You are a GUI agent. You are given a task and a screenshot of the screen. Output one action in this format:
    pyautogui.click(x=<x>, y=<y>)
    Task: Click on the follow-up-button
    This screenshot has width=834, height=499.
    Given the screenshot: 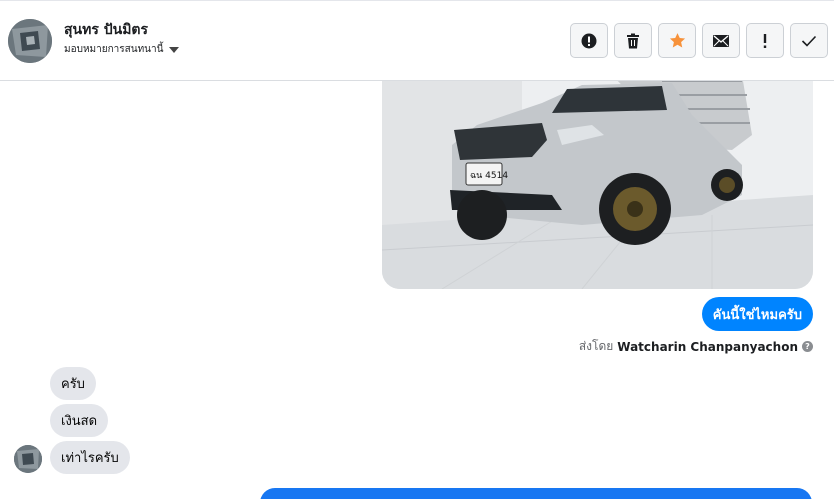 What is the action you would take?
    pyautogui.click(x=765, y=40)
    